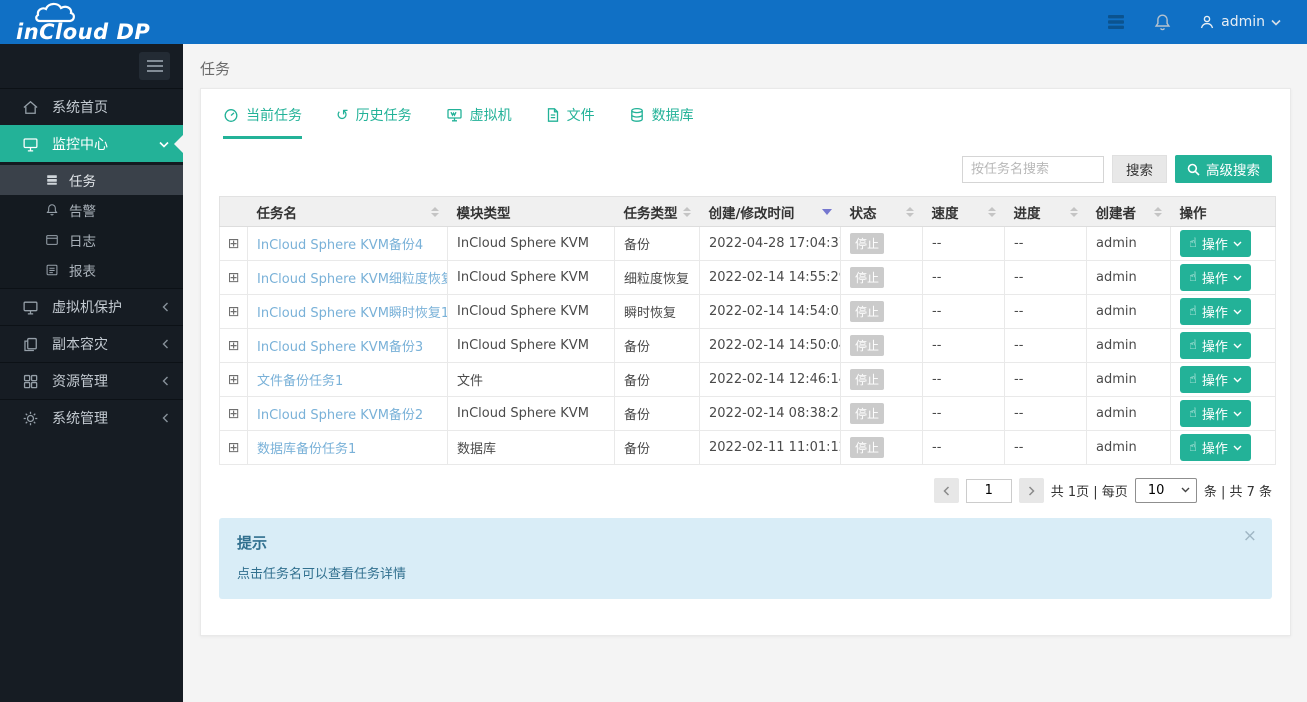 Image resolution: width=1307 pixels, height=702 pixels. Describe the element at coordinates (340, 347) in the screenshot. I see `task-name-link: InCloud Sphere KVM备份3` at that location.